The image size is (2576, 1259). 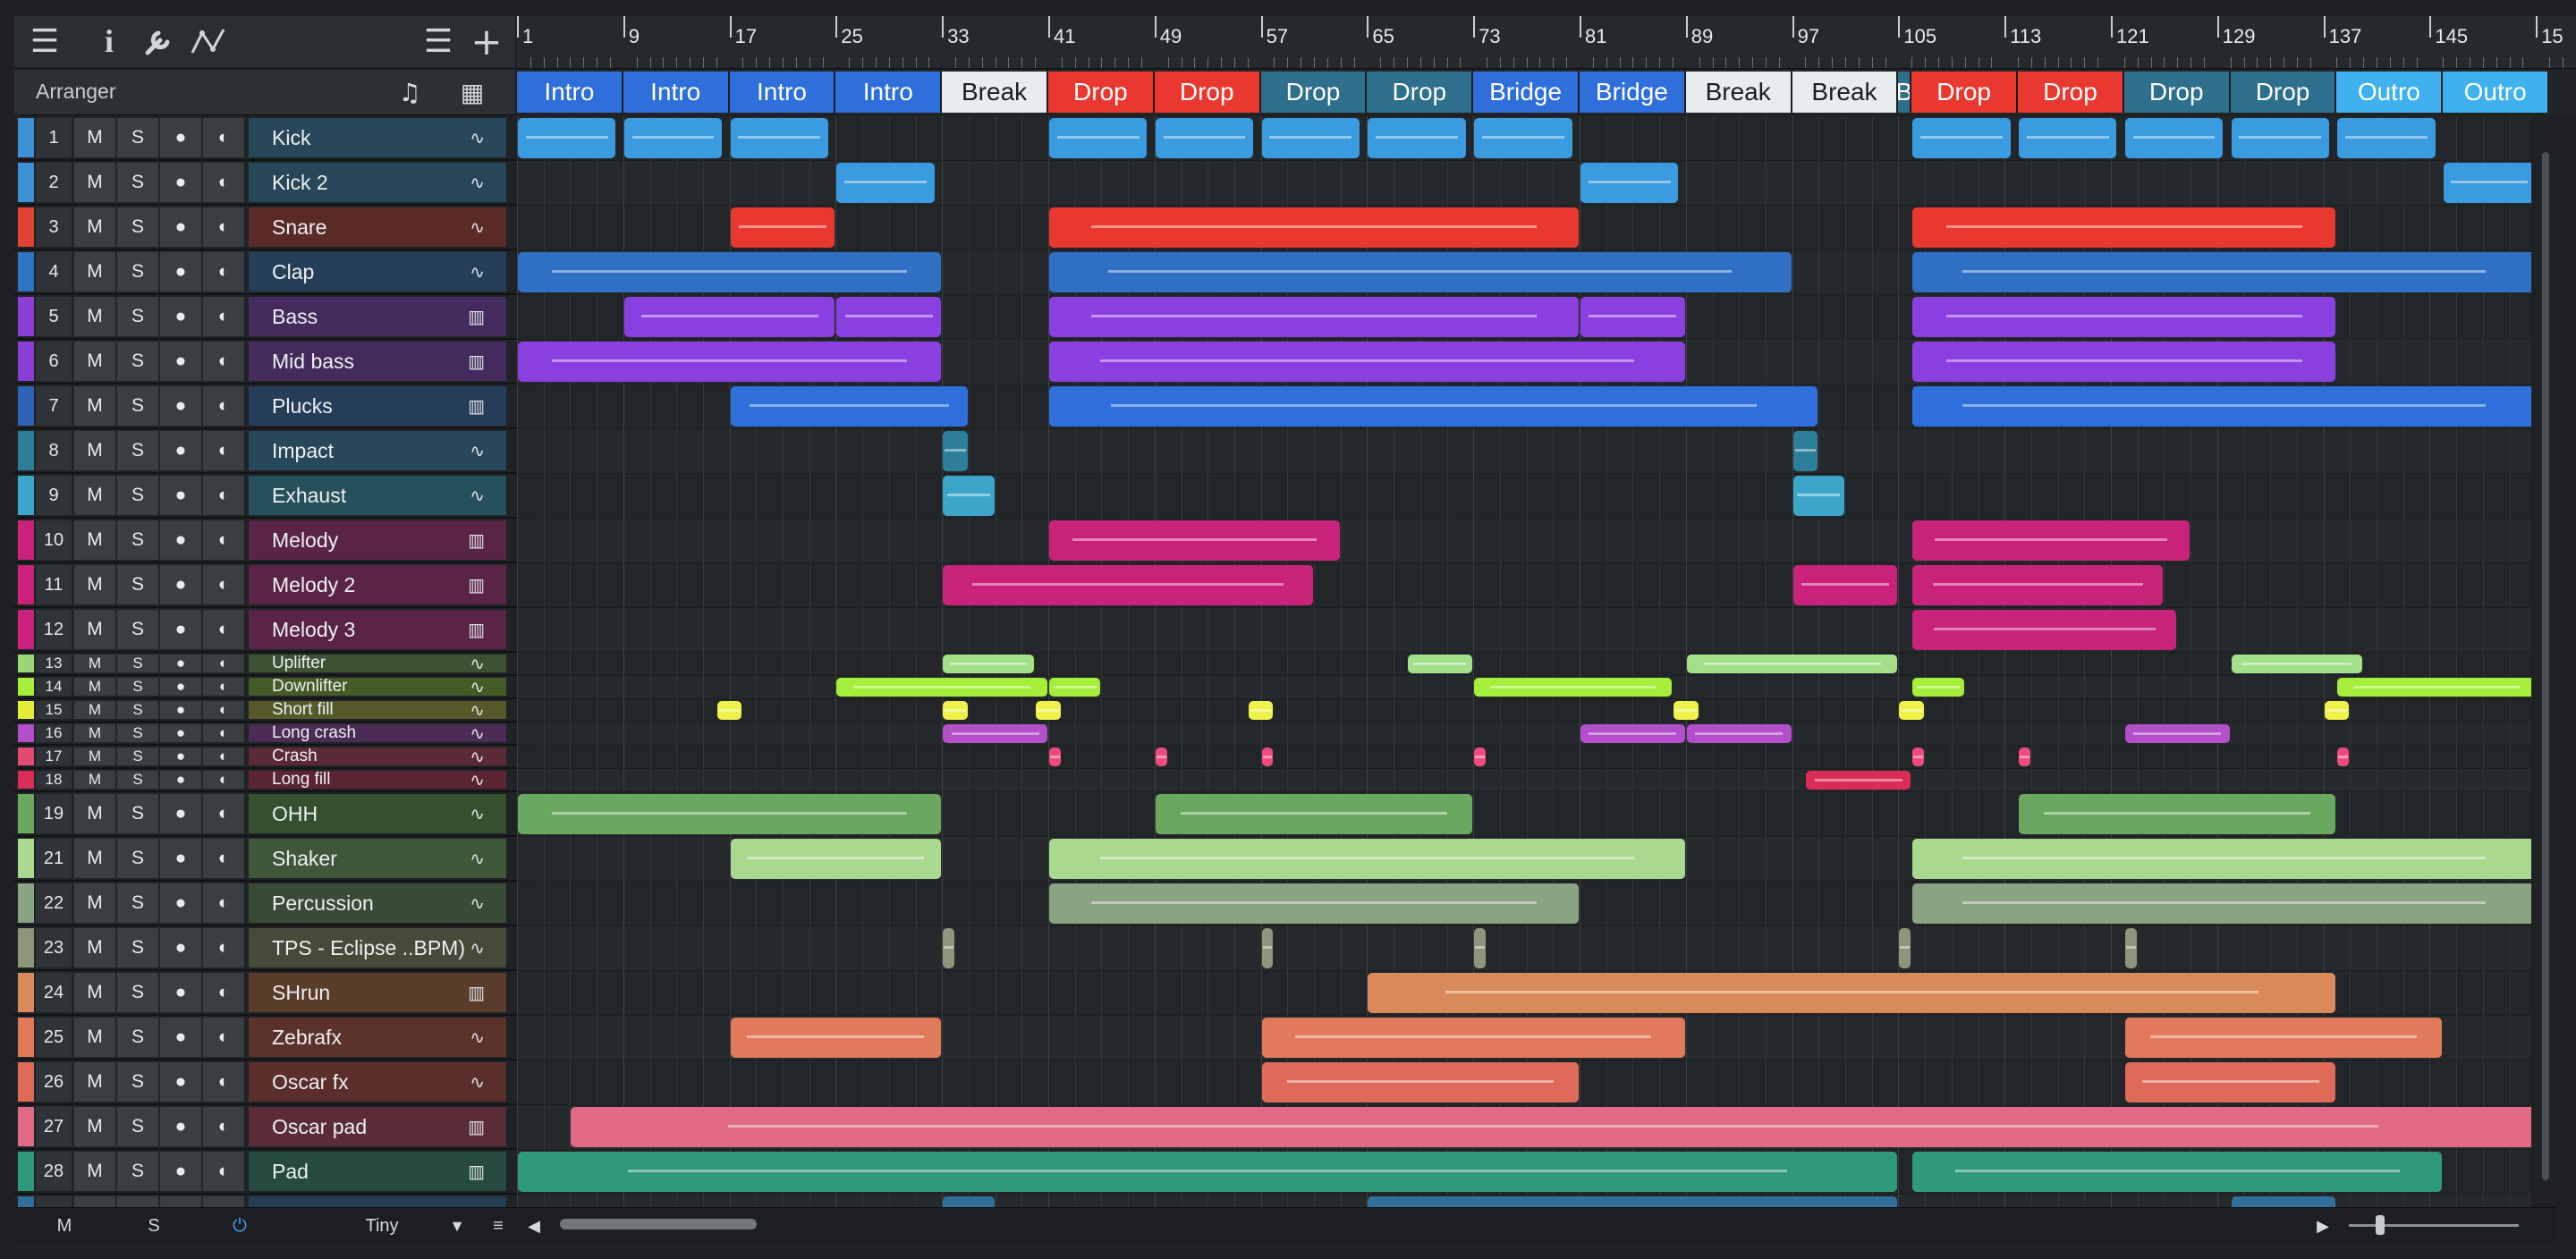 What do you see at coordinates (377, 1037) in the screenshot?
I see `track-name: Zebrafx ∿` at bounding box center [377, 1037].